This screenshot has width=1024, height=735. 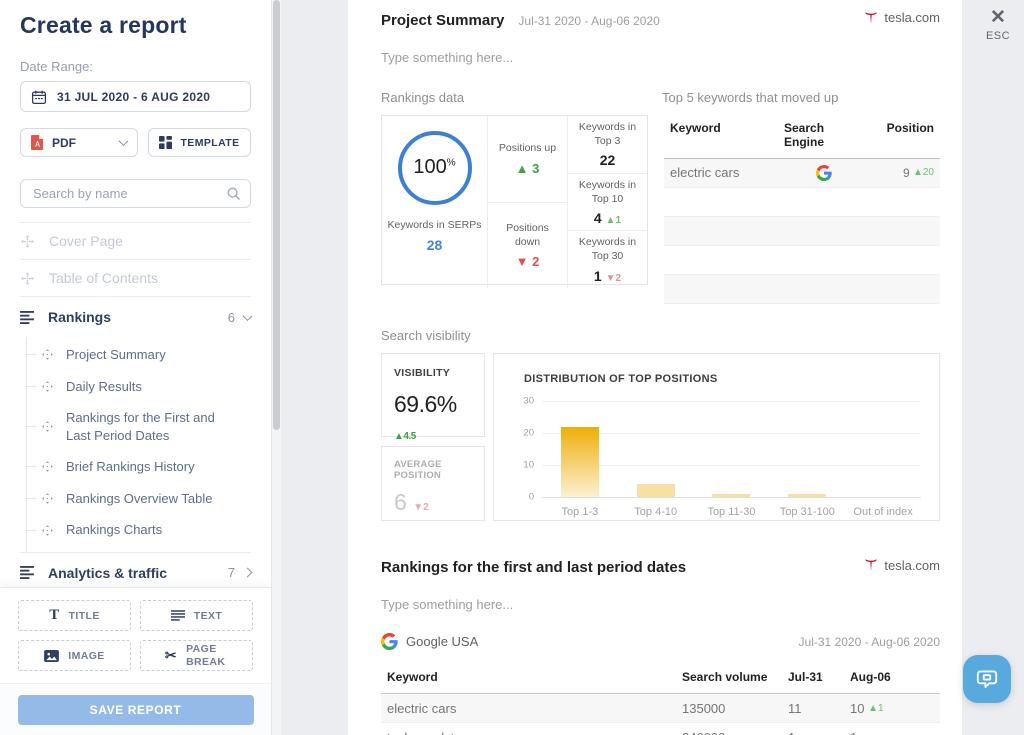 What do you see at coordinates (813, 679) in the screenshot?
I see `column-header: Jul-31` at bounding box center [813, 679].